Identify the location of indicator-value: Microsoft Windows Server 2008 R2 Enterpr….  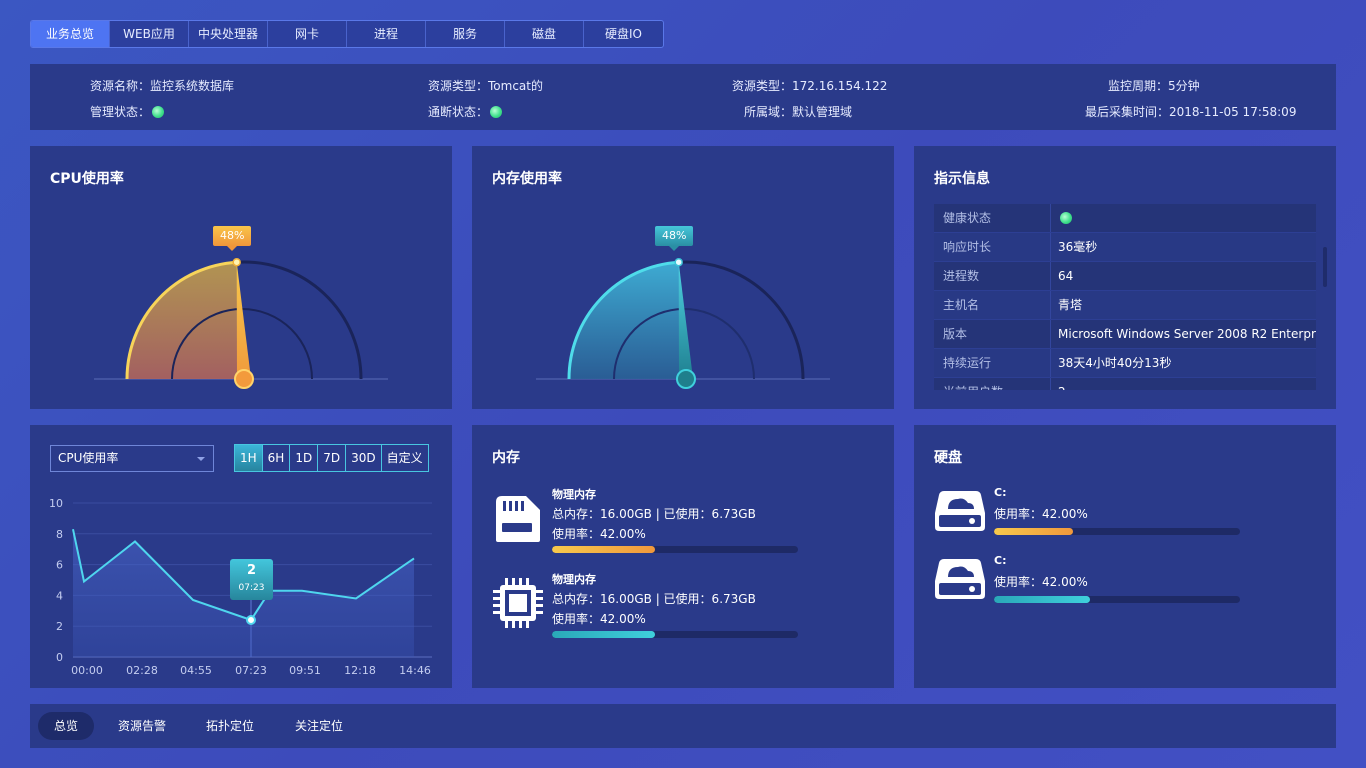
(1187, 334).